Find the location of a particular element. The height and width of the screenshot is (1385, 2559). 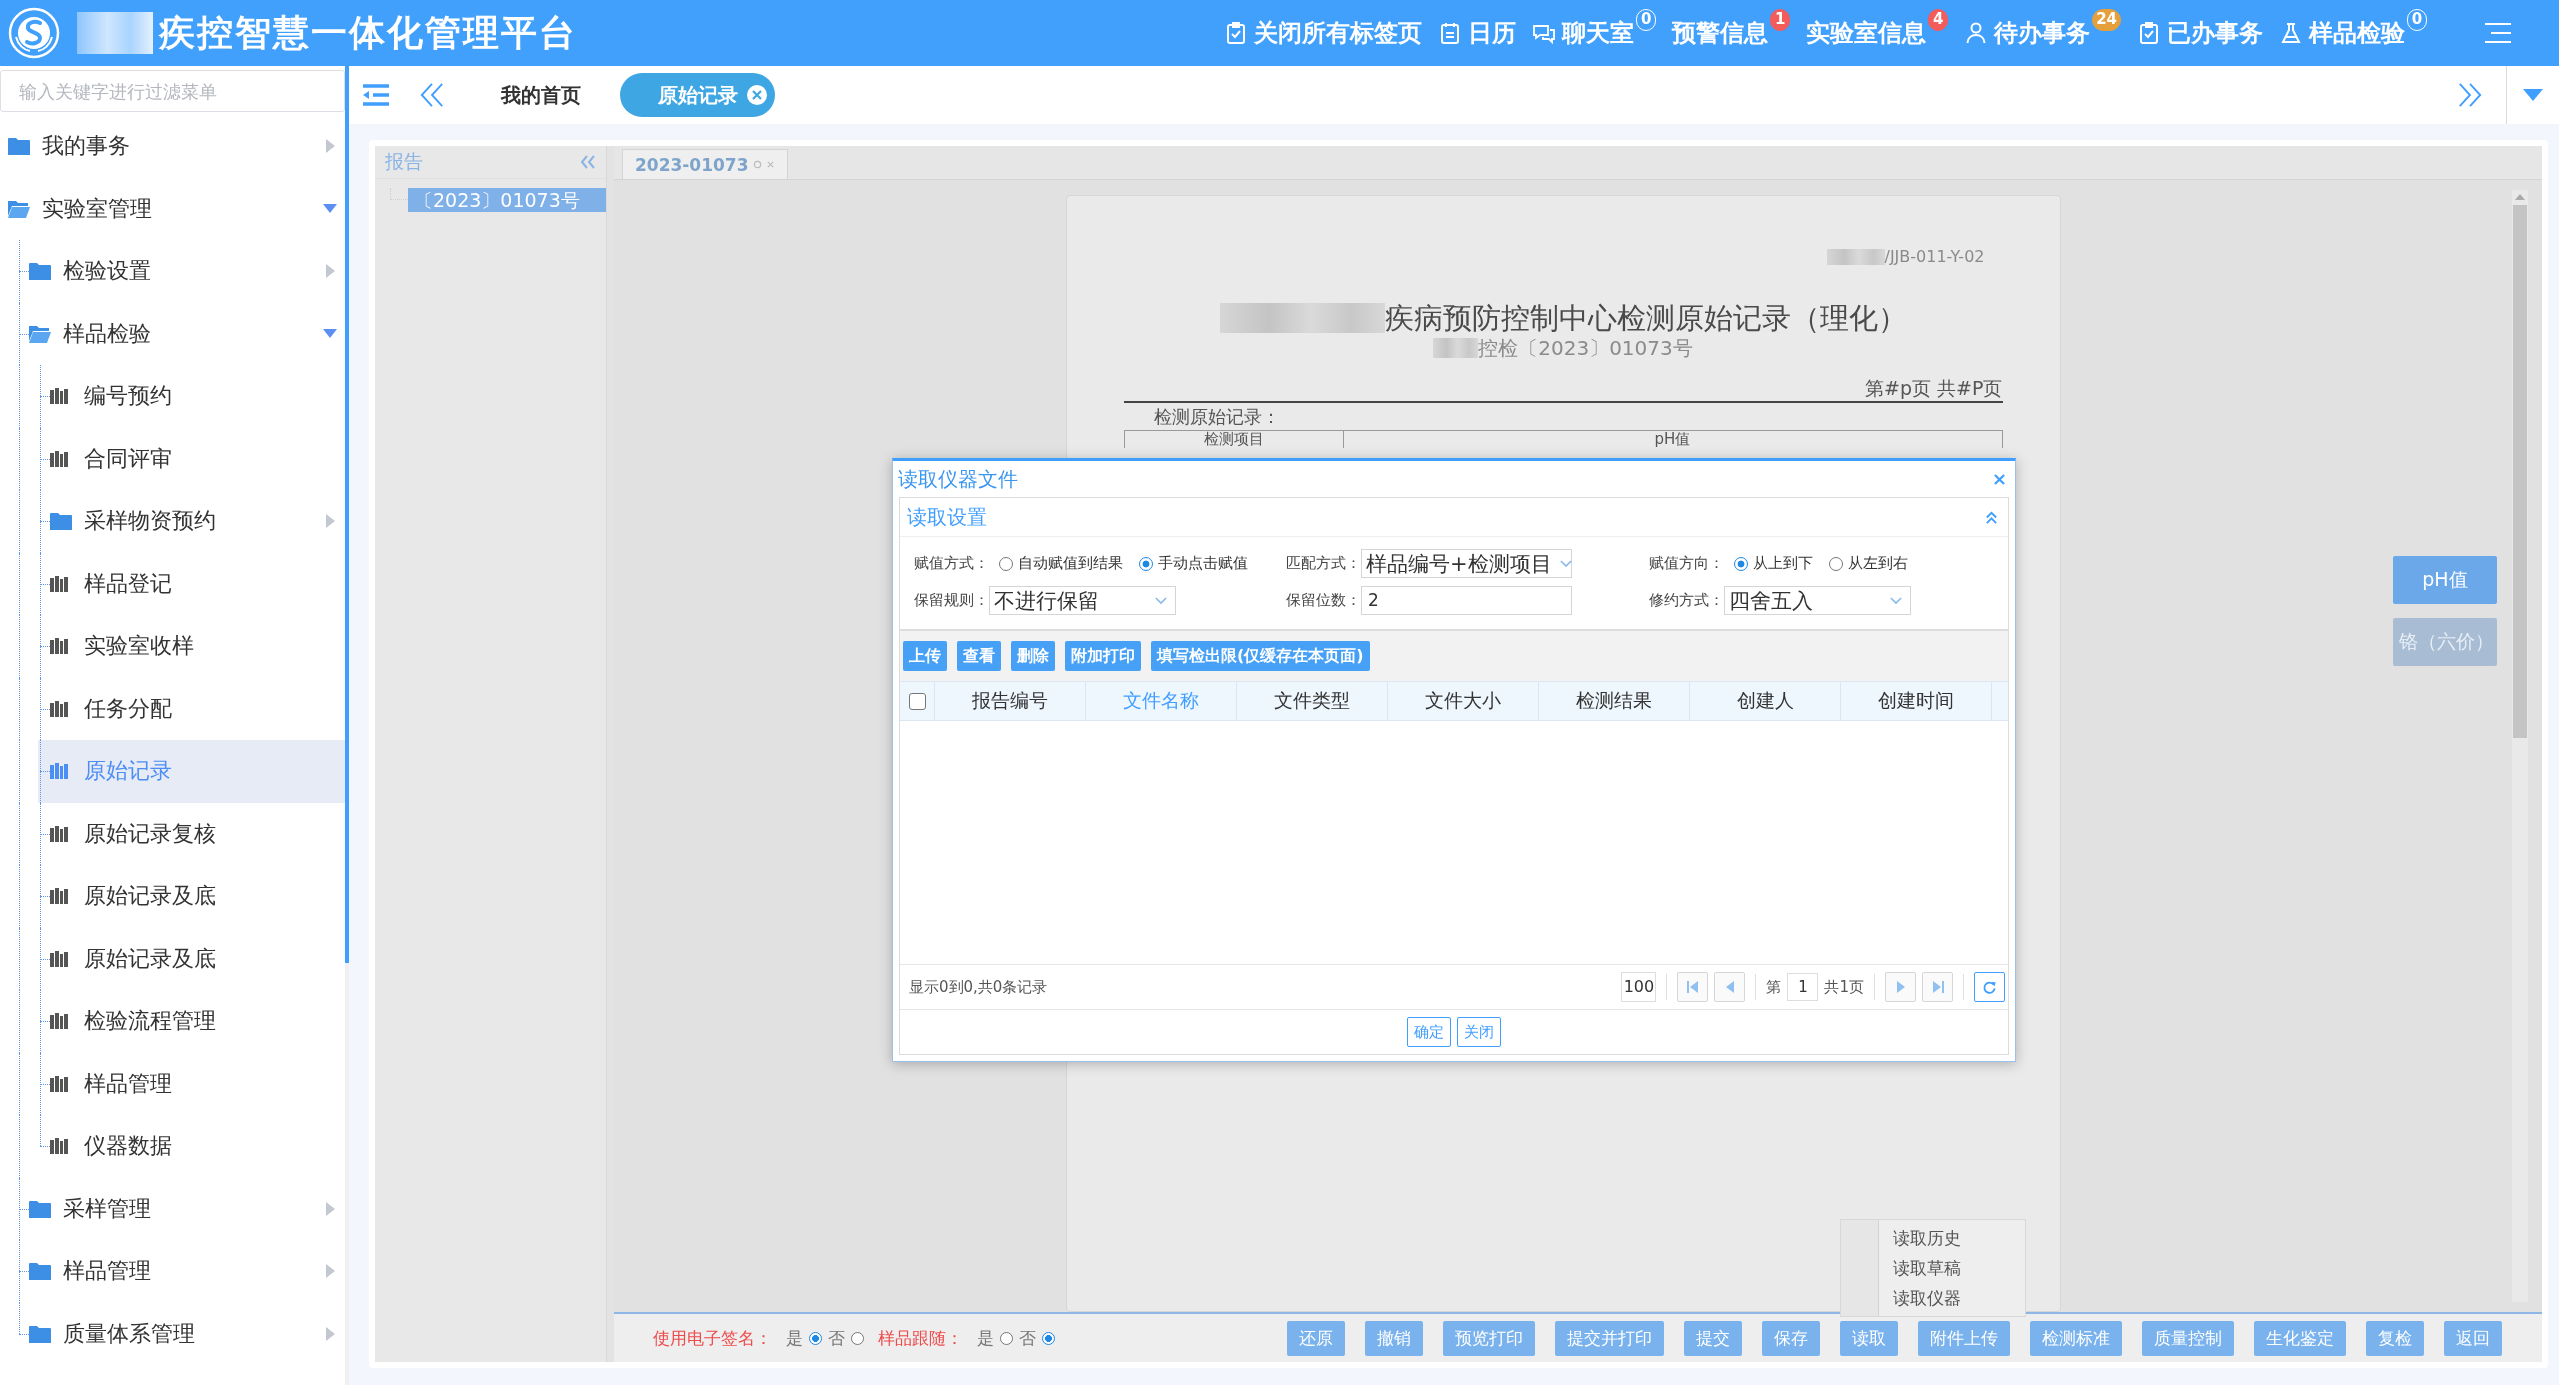

column-header: 创建时间 is located at coordinates (1916, 701).